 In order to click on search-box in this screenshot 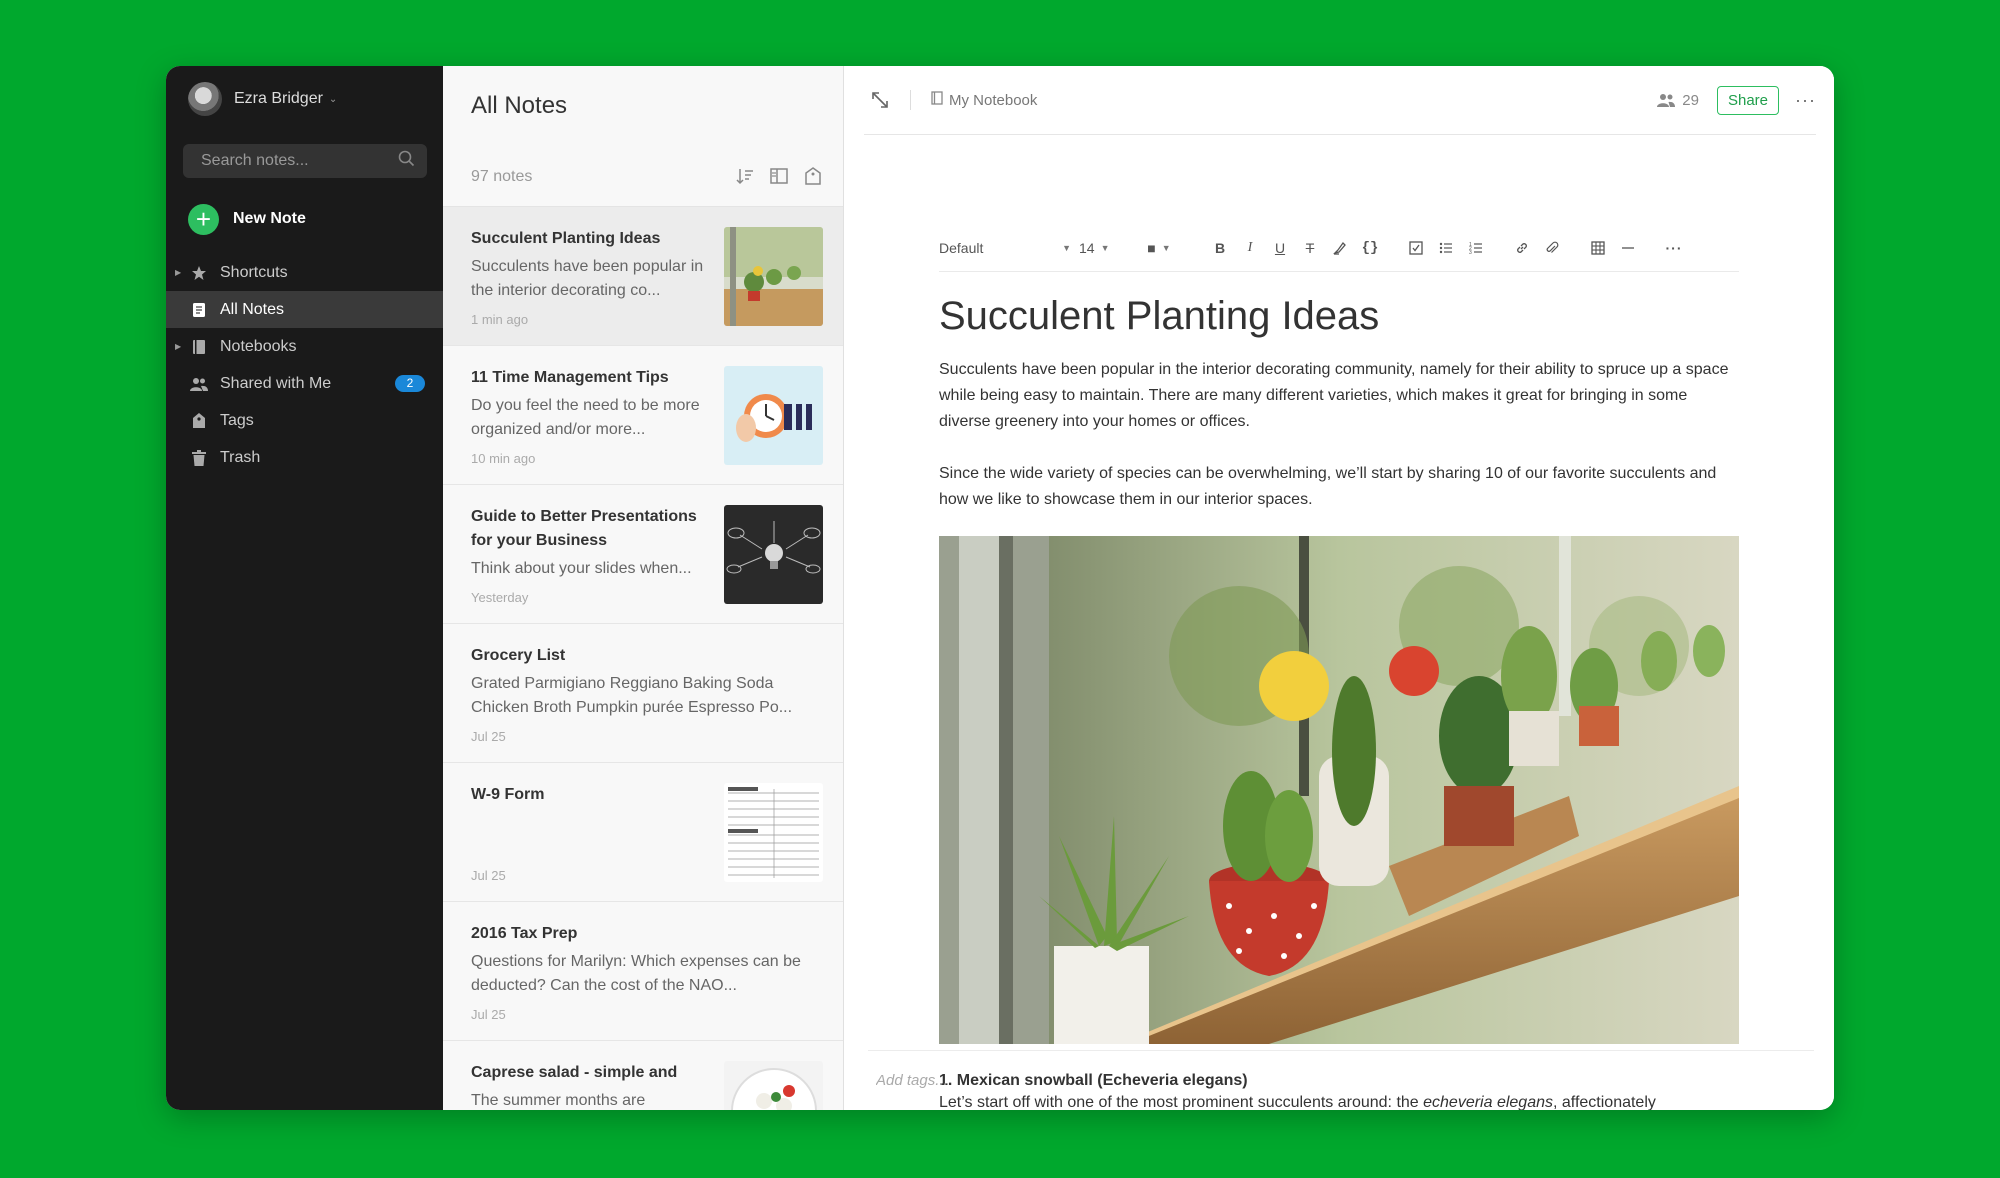, I will do `click(305, 161)`.